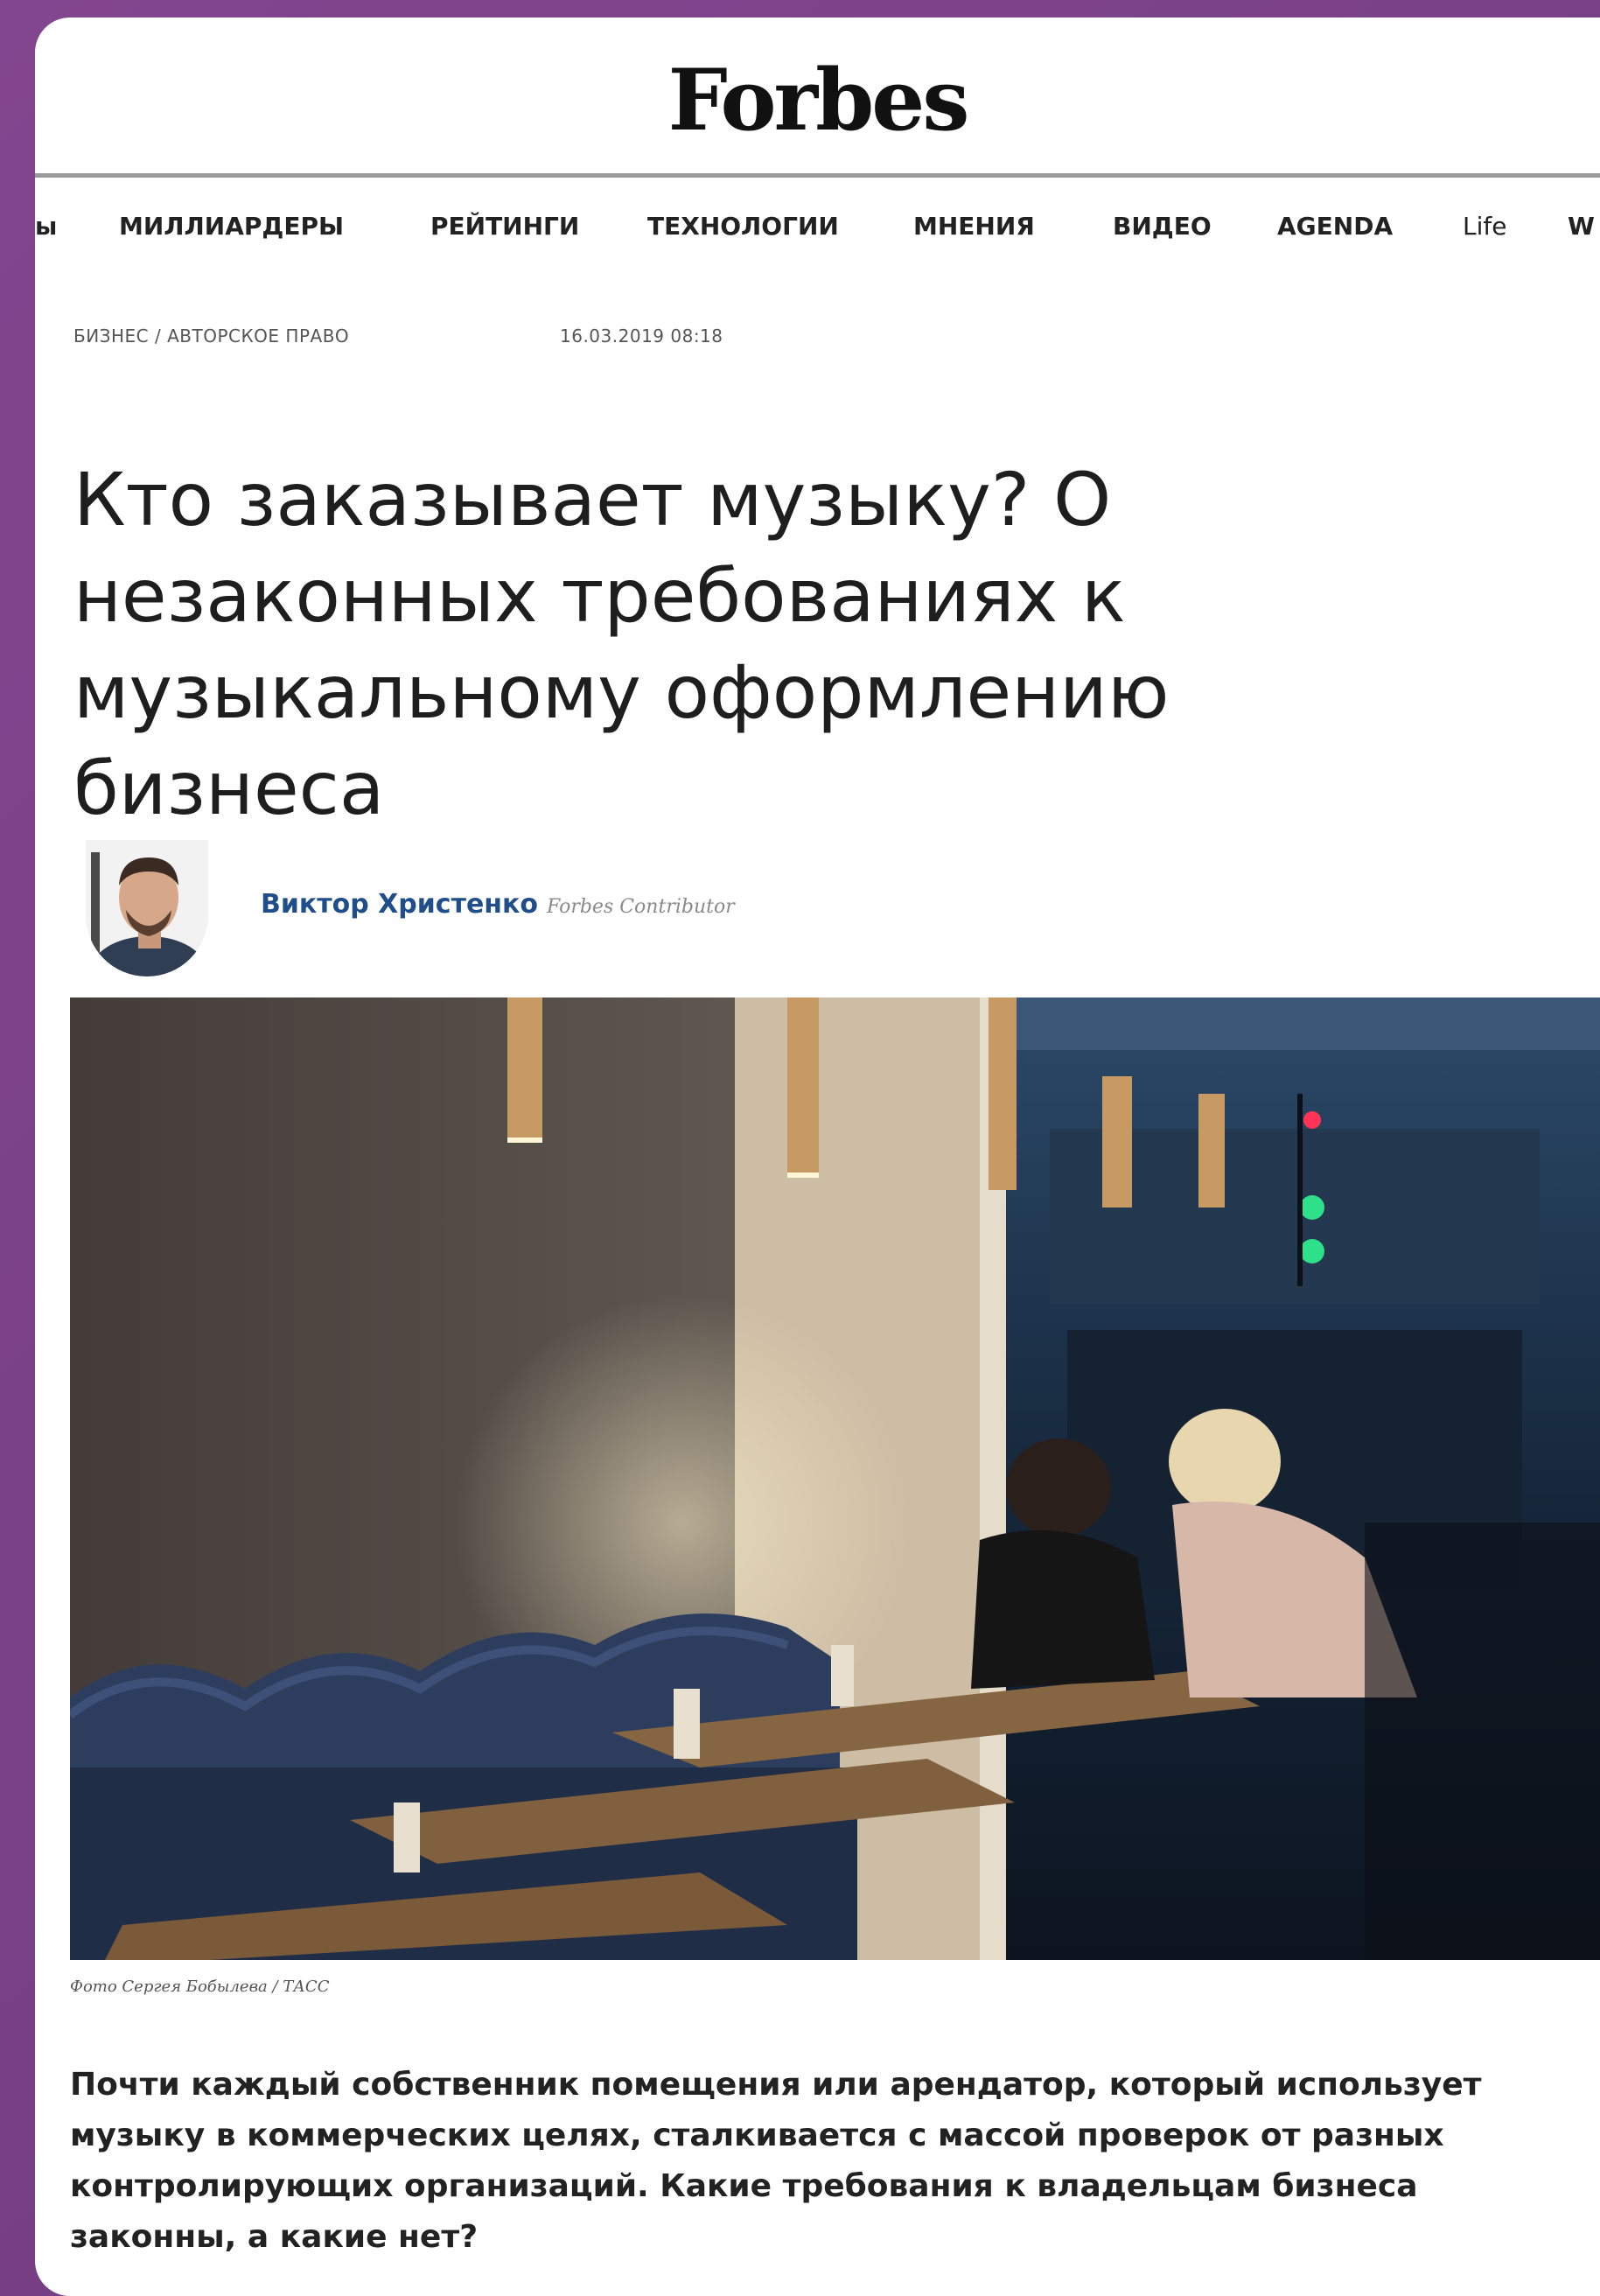 Image resolution: width=1600 pixels, height=2296 pixels. What do you see at coordinates (200, 1987) in the screenshot?
I see `photo-caption: Фото Сергея Бобылева / ТАСС` at bounding box center [200, 1987].